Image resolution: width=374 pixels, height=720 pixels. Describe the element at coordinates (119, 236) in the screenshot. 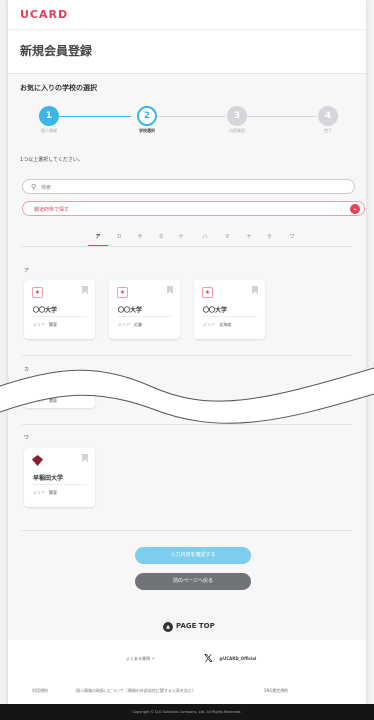

I see `kana-tab-ka: カ` at that location.